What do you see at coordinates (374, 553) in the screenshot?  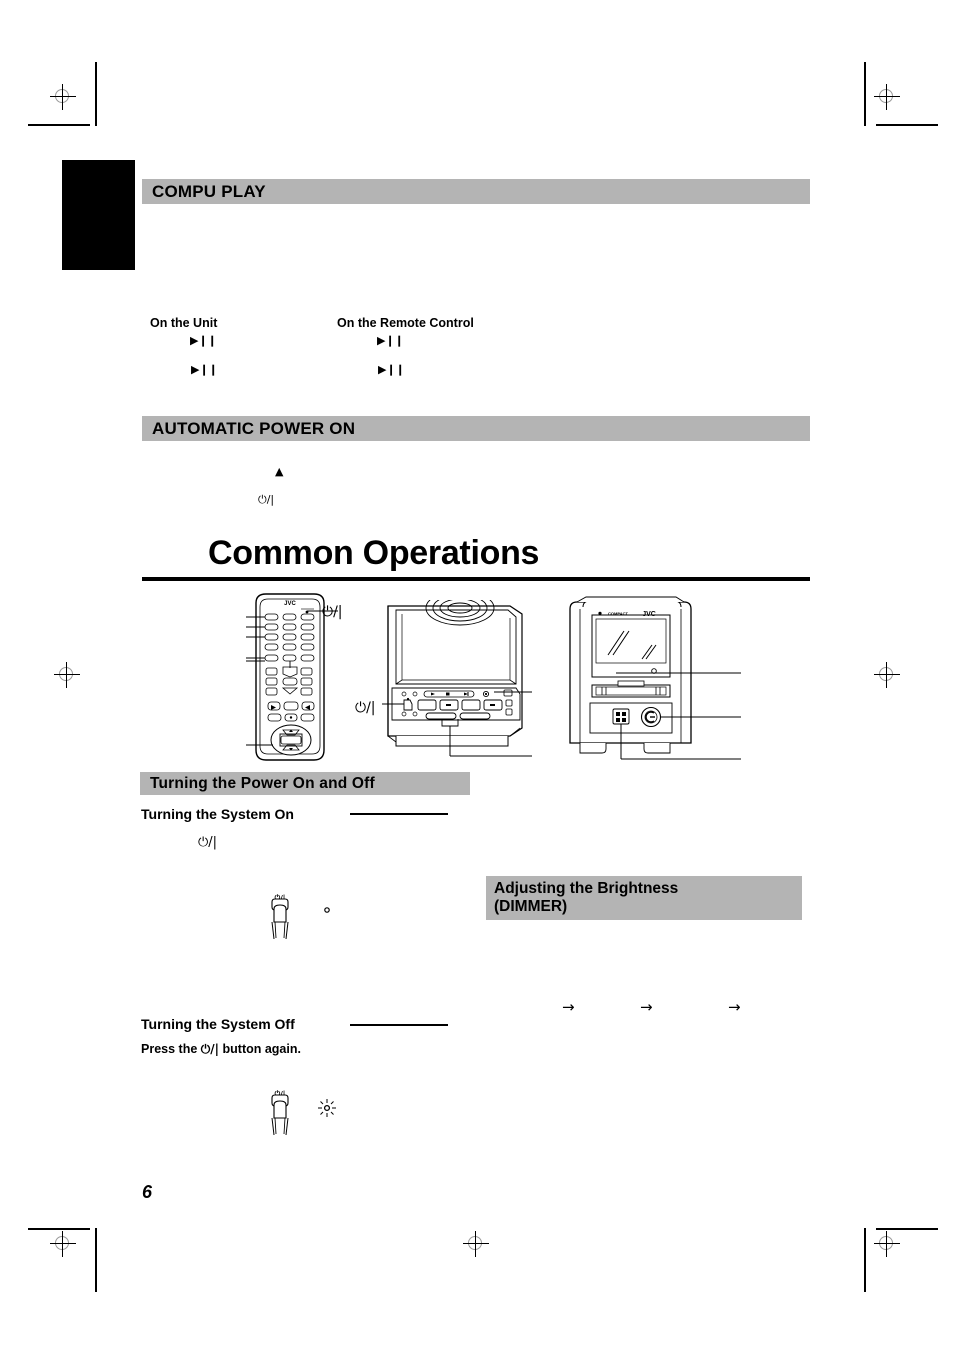 I see `page-title: Common Operations` at bounding box center [374, 553].